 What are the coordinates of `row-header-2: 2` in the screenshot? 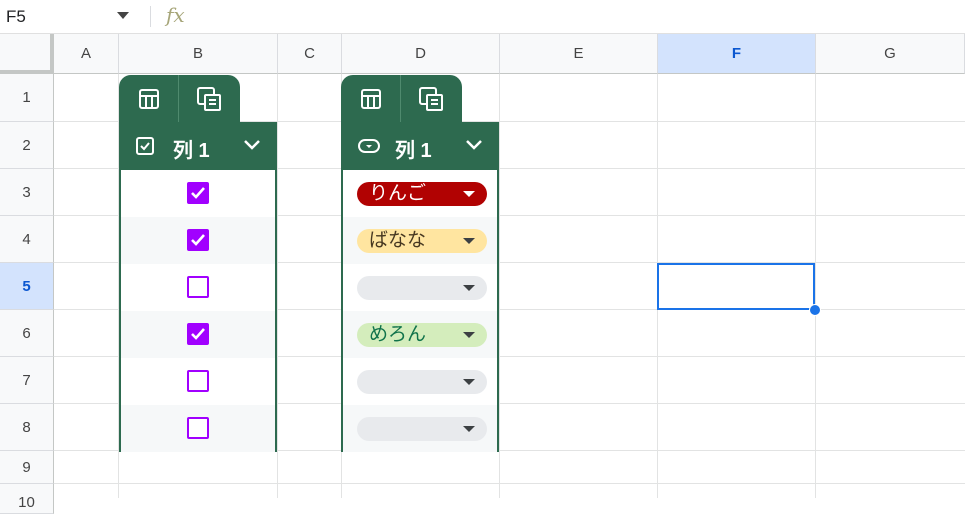 It's located at (27, 145).